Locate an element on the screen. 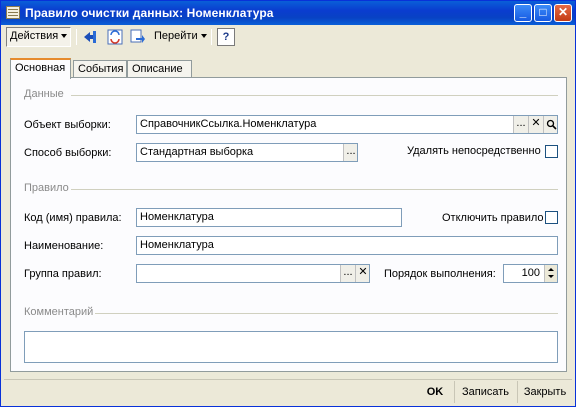  save-label: Записать is located at coordinates (485, 392).